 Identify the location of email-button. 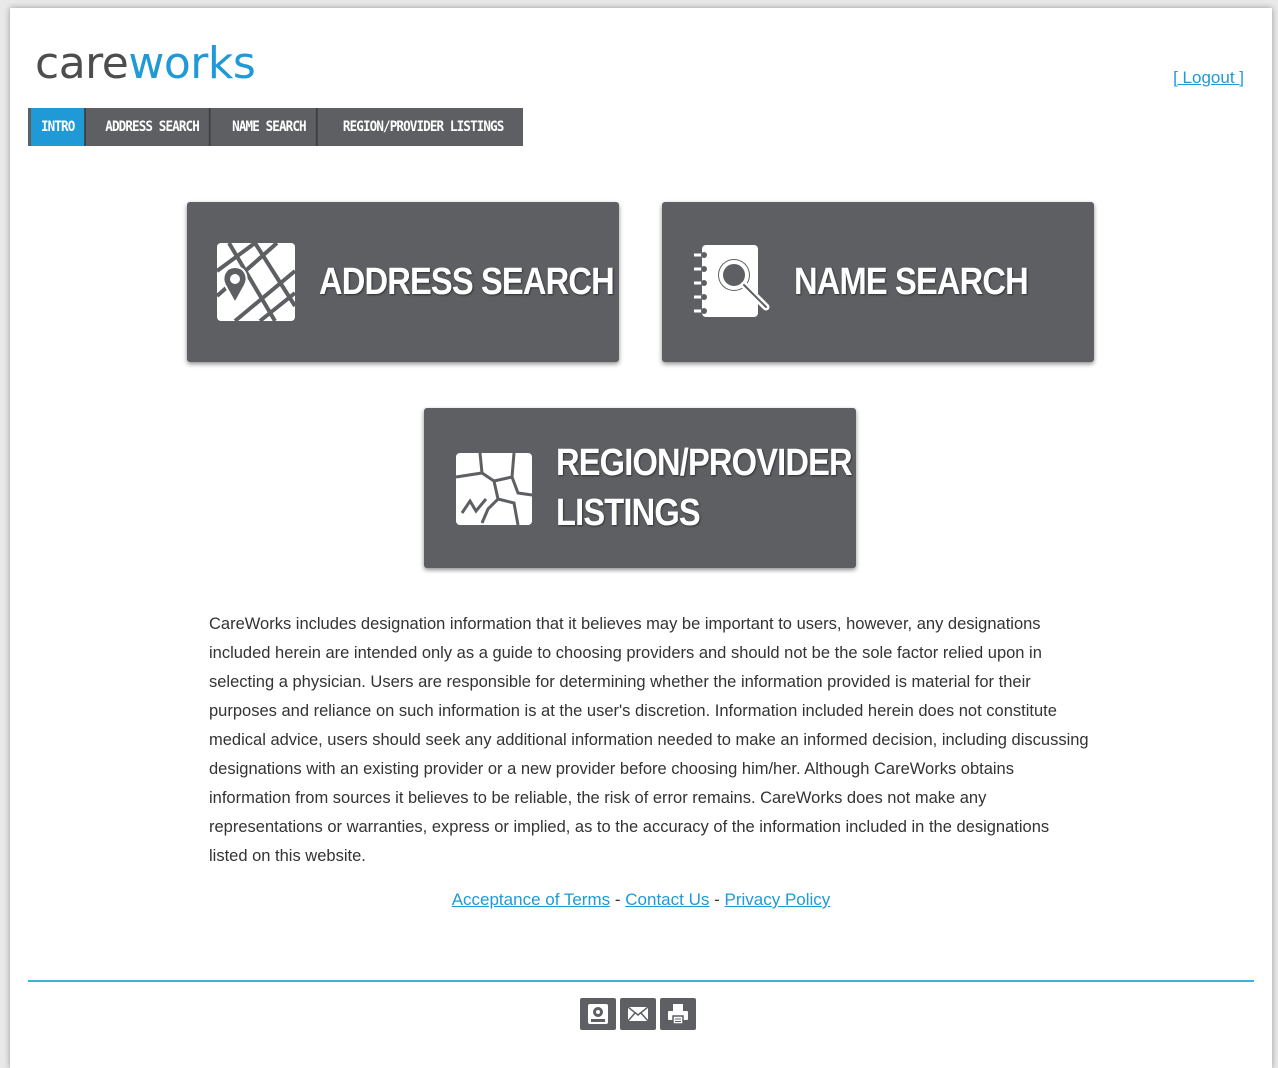
(638, 1014).